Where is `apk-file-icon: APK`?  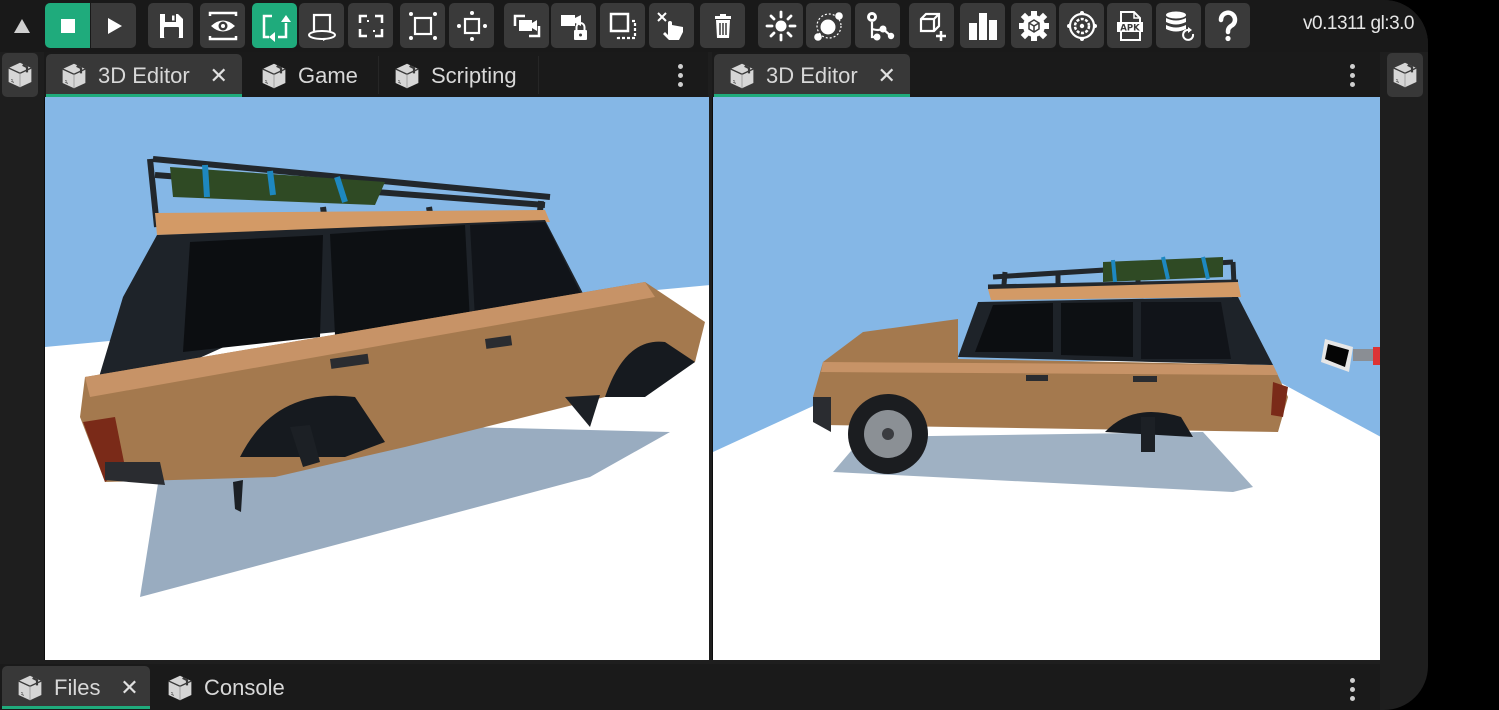 apk-file-icon: APK is located at coordinates (1129, 25).